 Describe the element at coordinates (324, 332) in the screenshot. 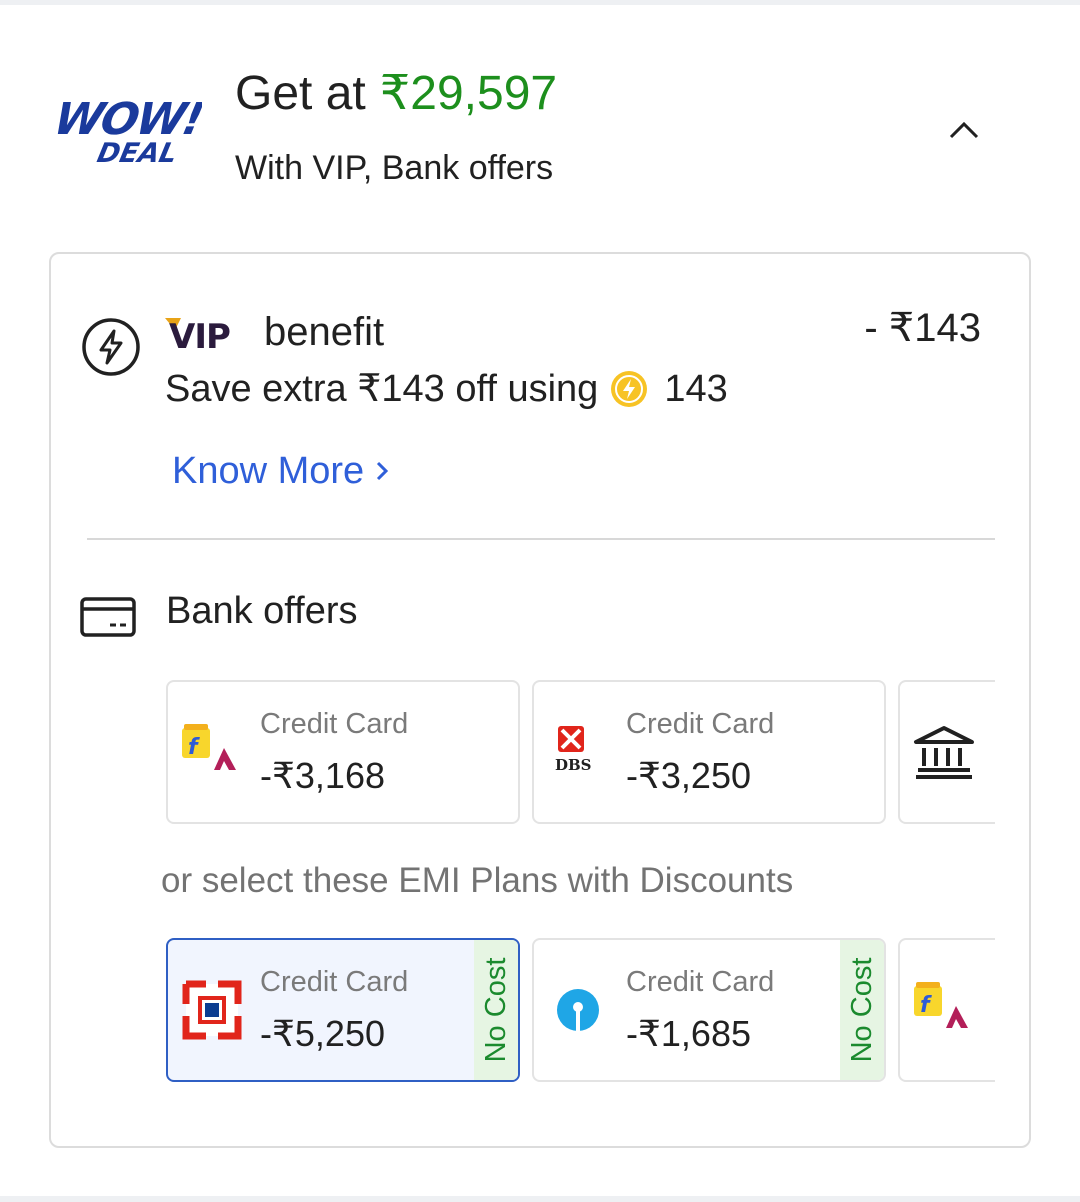

I see `vip-benefit-title: benefit` at that location.